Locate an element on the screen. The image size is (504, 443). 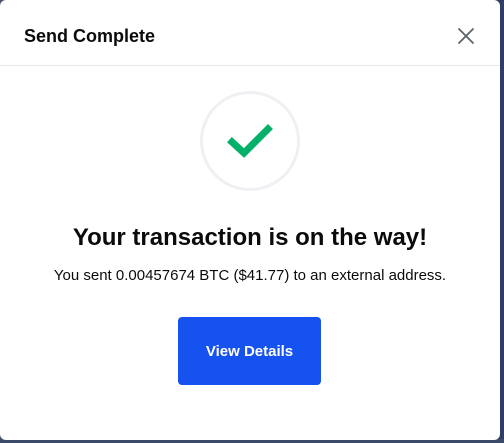
modal-title: Send Complete is located at coordinates (90, 36).